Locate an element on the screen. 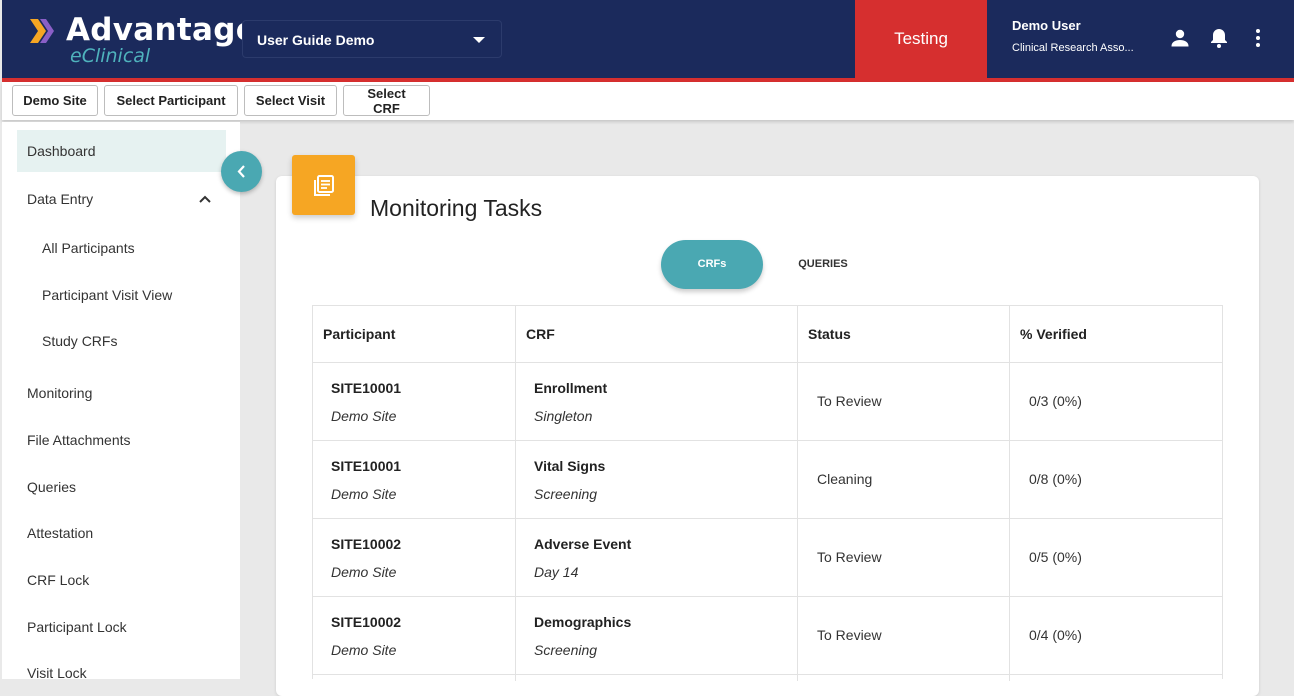 The image size is (1294, 696). crf-cell is located at coordinates (657, 678).